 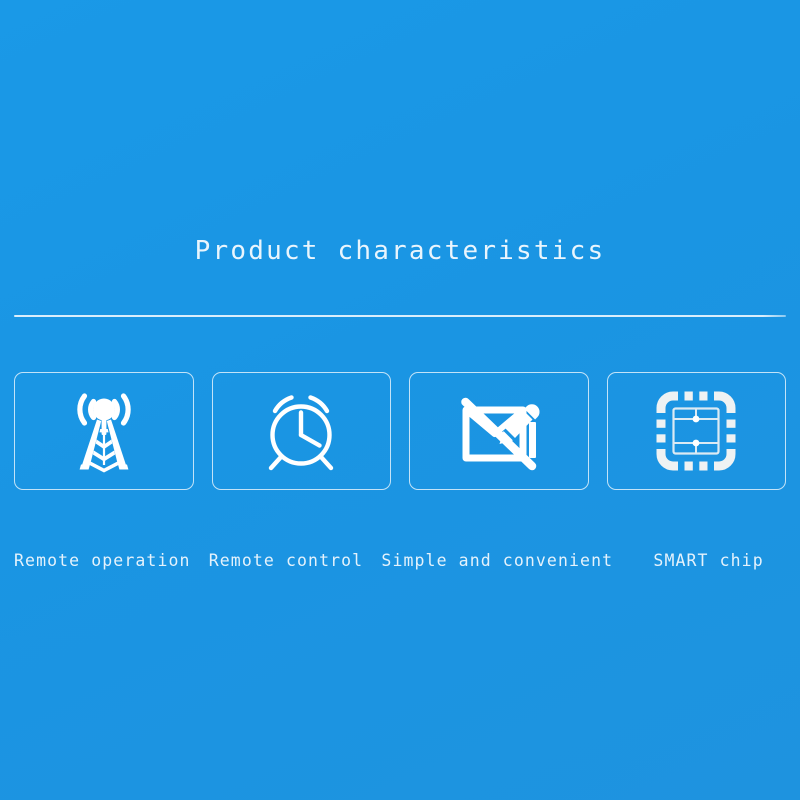 What do you see at coordinates (102, 560) in the screenshot?
I see `feature-label-remote-operation: Remote operation` at bounding box center [102, 560].